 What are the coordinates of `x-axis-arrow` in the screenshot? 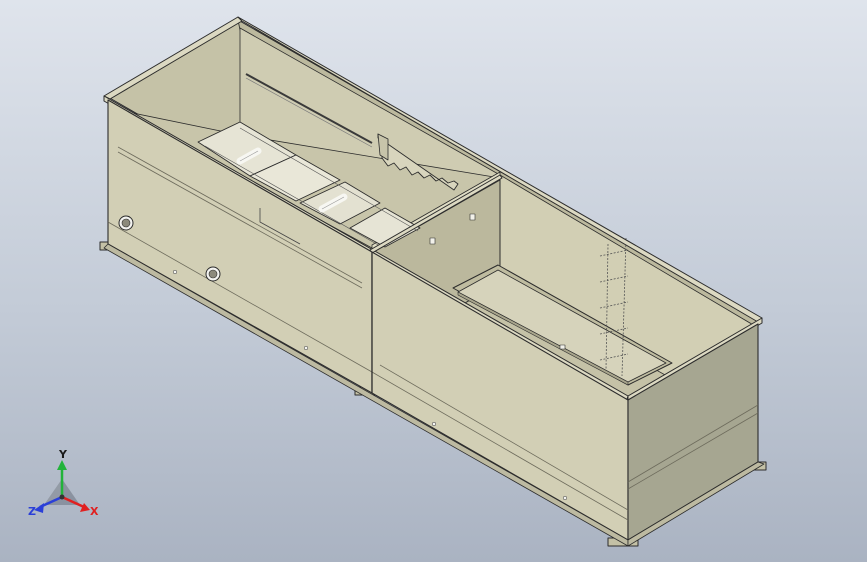 It's located at (85, 507).